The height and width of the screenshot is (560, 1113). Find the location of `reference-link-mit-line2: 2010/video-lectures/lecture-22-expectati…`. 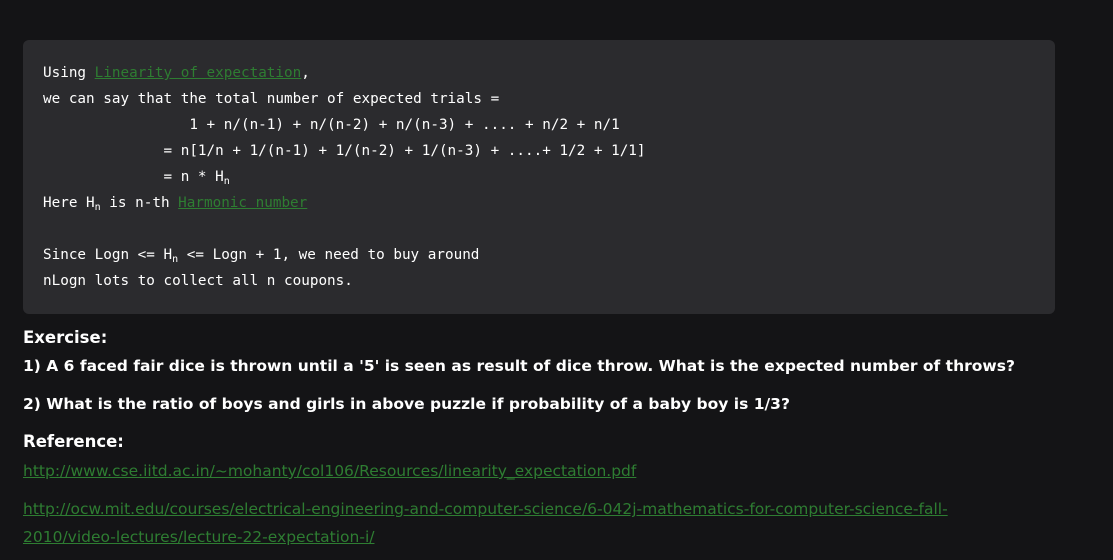

reference-link-mit-line2: 2010/video-lectures/lecture-22-expectati… is located at coordinates (198, 537).